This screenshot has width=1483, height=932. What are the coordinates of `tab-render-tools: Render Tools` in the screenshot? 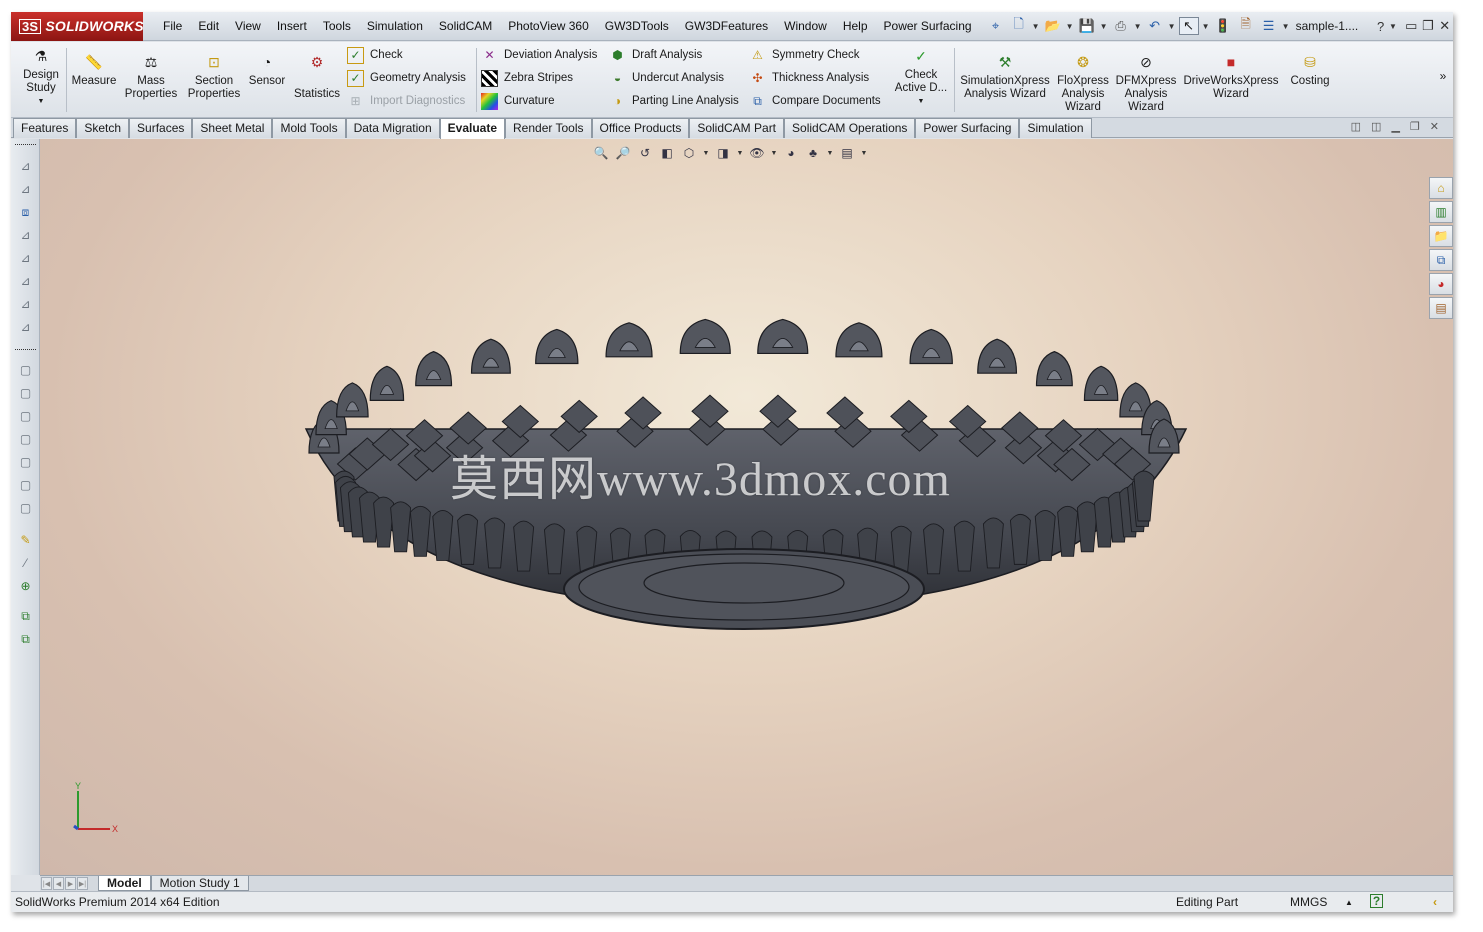 It's located at (548, 128).